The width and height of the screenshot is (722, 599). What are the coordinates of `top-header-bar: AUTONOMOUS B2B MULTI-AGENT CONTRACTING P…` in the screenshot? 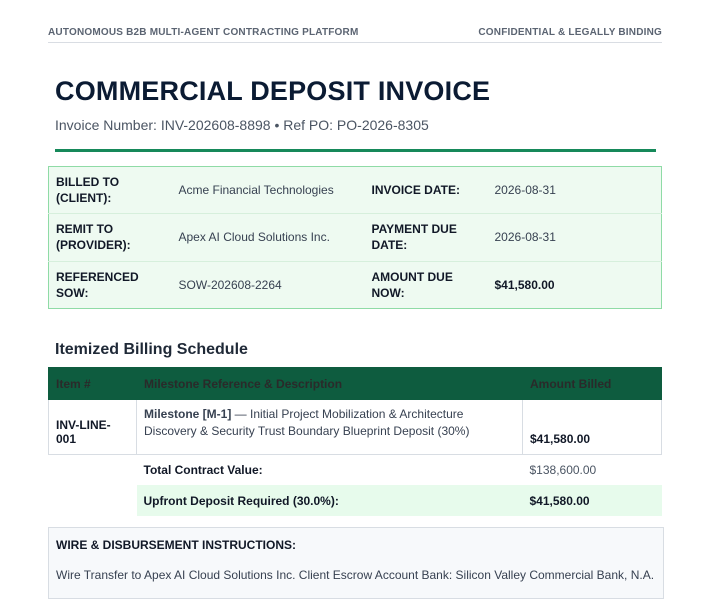 It's located at (355, 33).